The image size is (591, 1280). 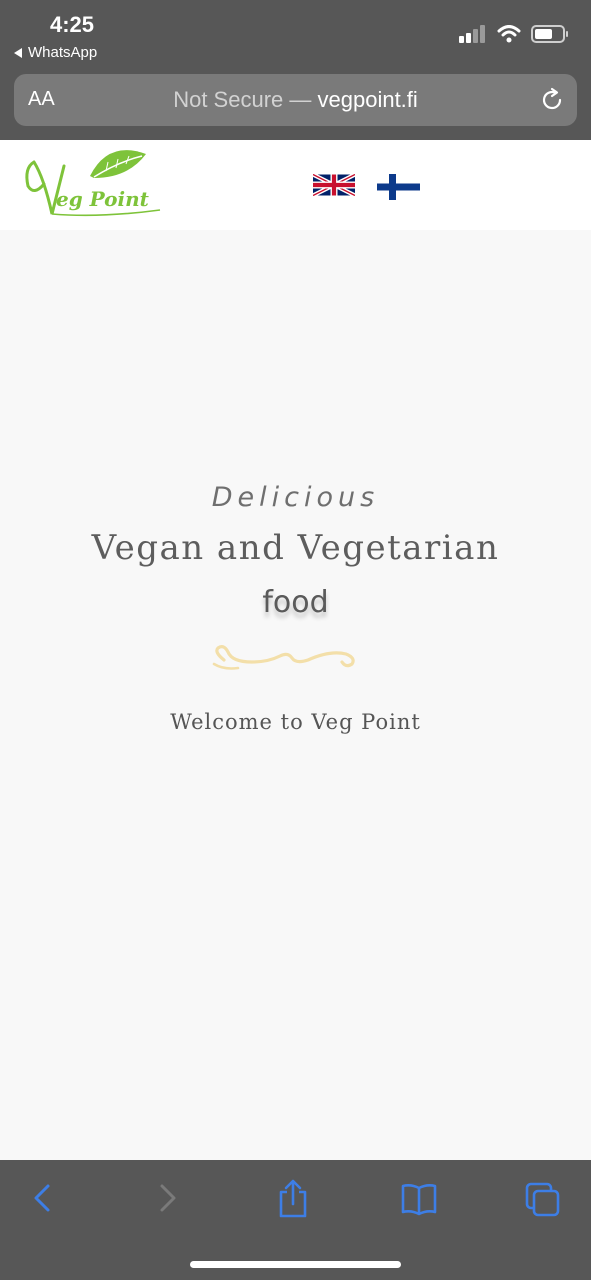 I want to click on finland-flag-icon, so click(x=398, y=187).